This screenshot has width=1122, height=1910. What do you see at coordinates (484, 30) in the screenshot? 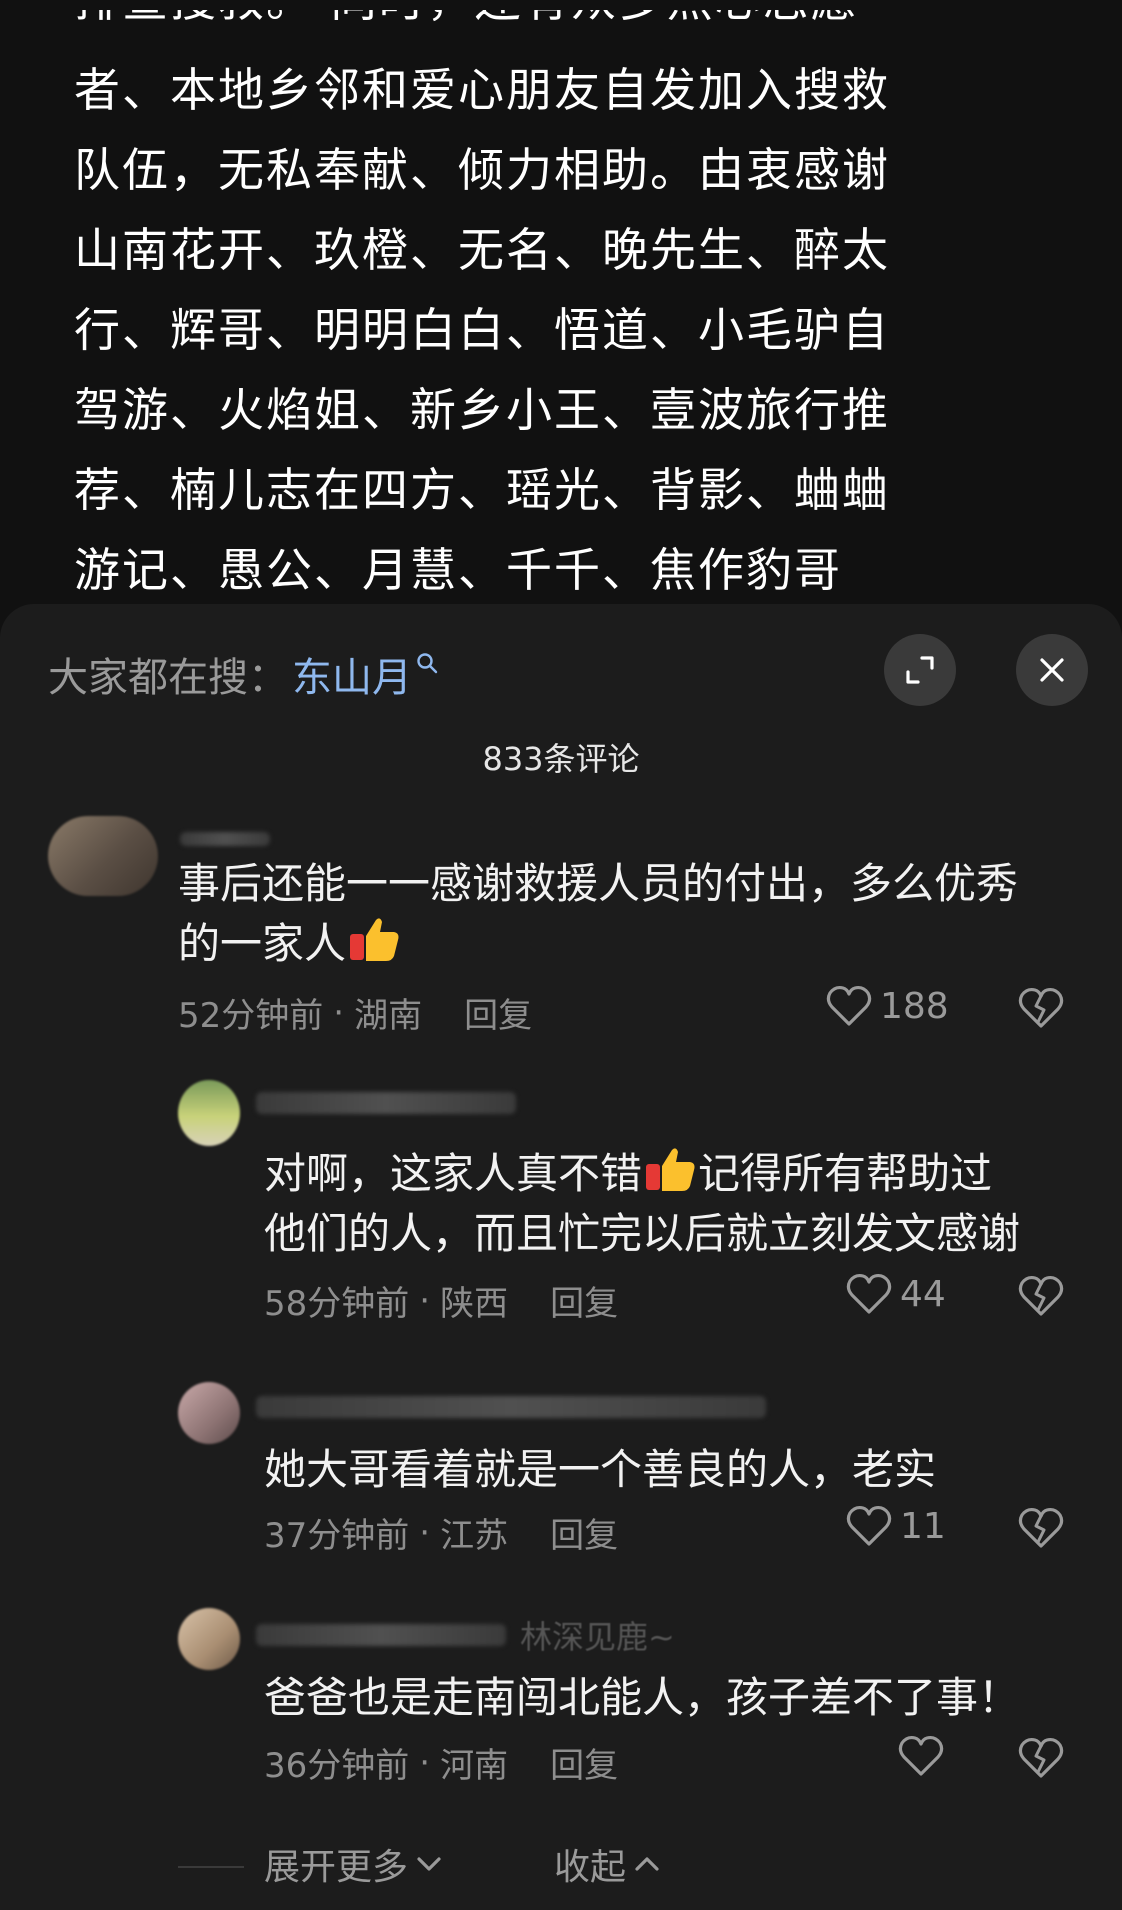
I see `article-line: 排查搜救。 同时，还有众多热心志愿` at bounding box center [484, 30].